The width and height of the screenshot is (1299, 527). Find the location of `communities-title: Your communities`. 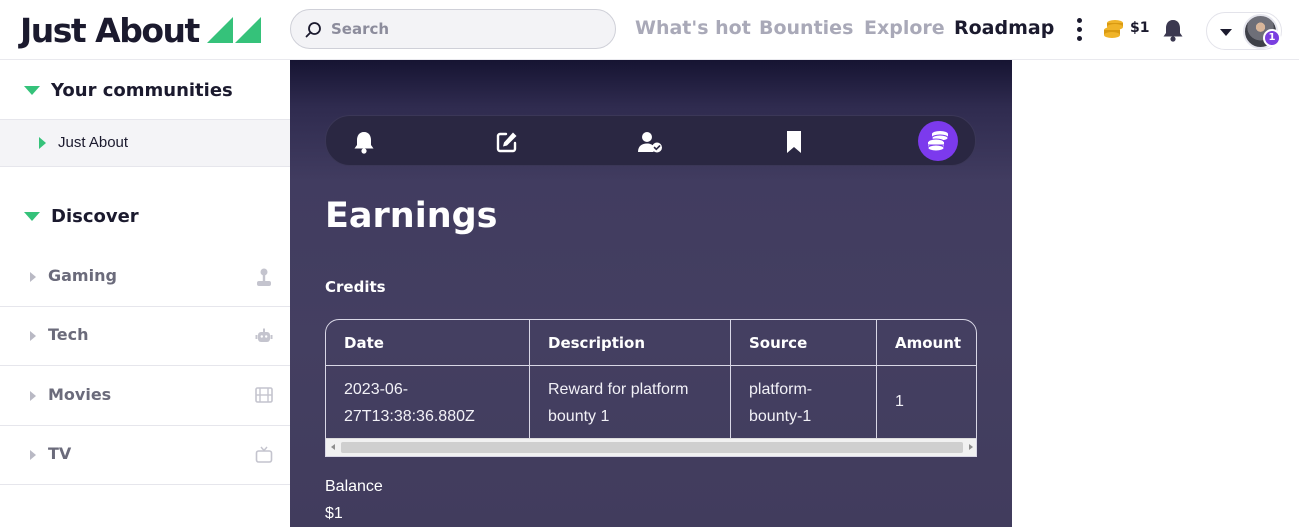

communities-title: Your communities is located at coordinates (142, 90).